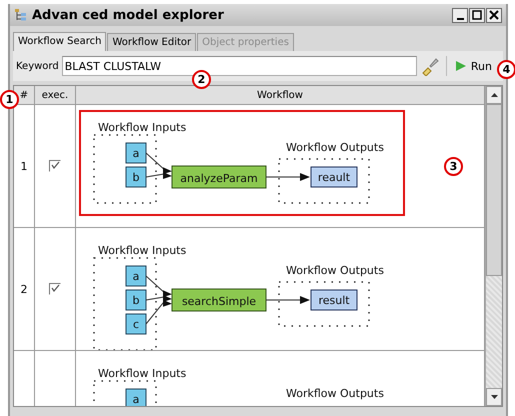 The width and height of the screenshot is (515, 416). I want to click on maximize-icon, so click(477, 15).